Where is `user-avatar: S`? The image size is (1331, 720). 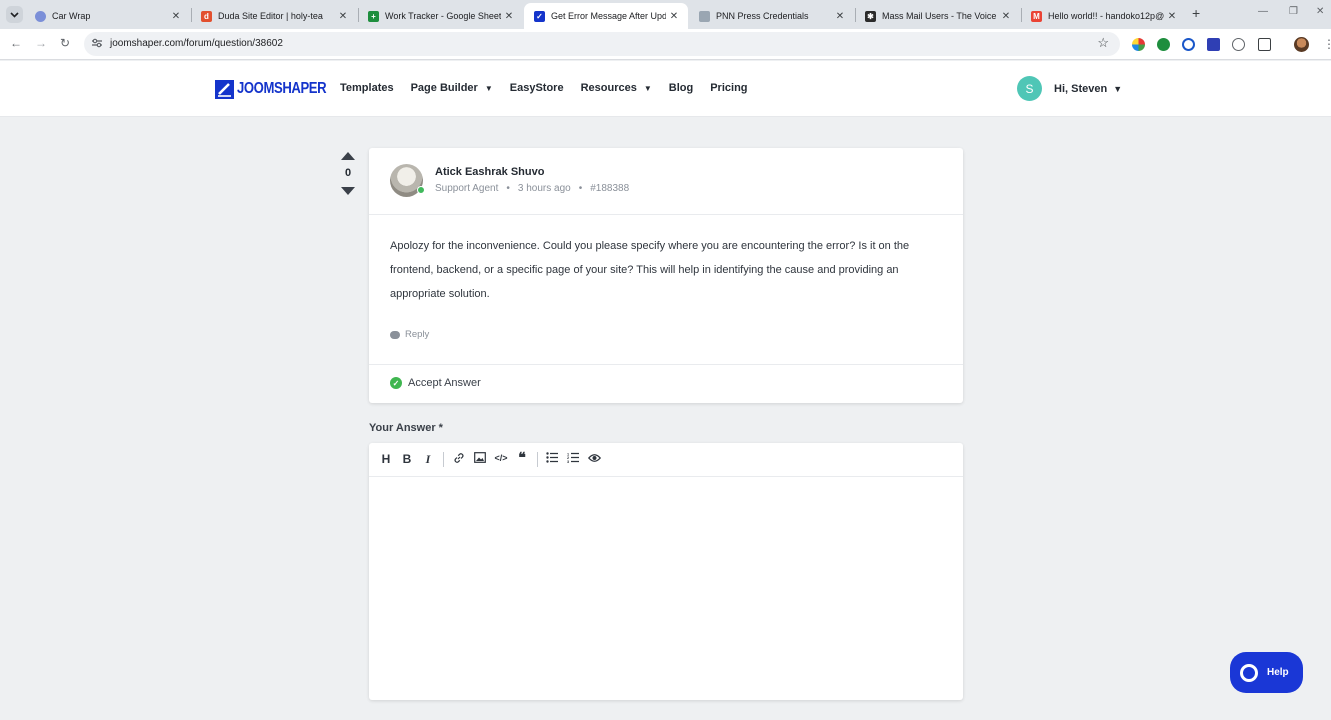
user-avatar: S is located at coordinates (1029, 88).